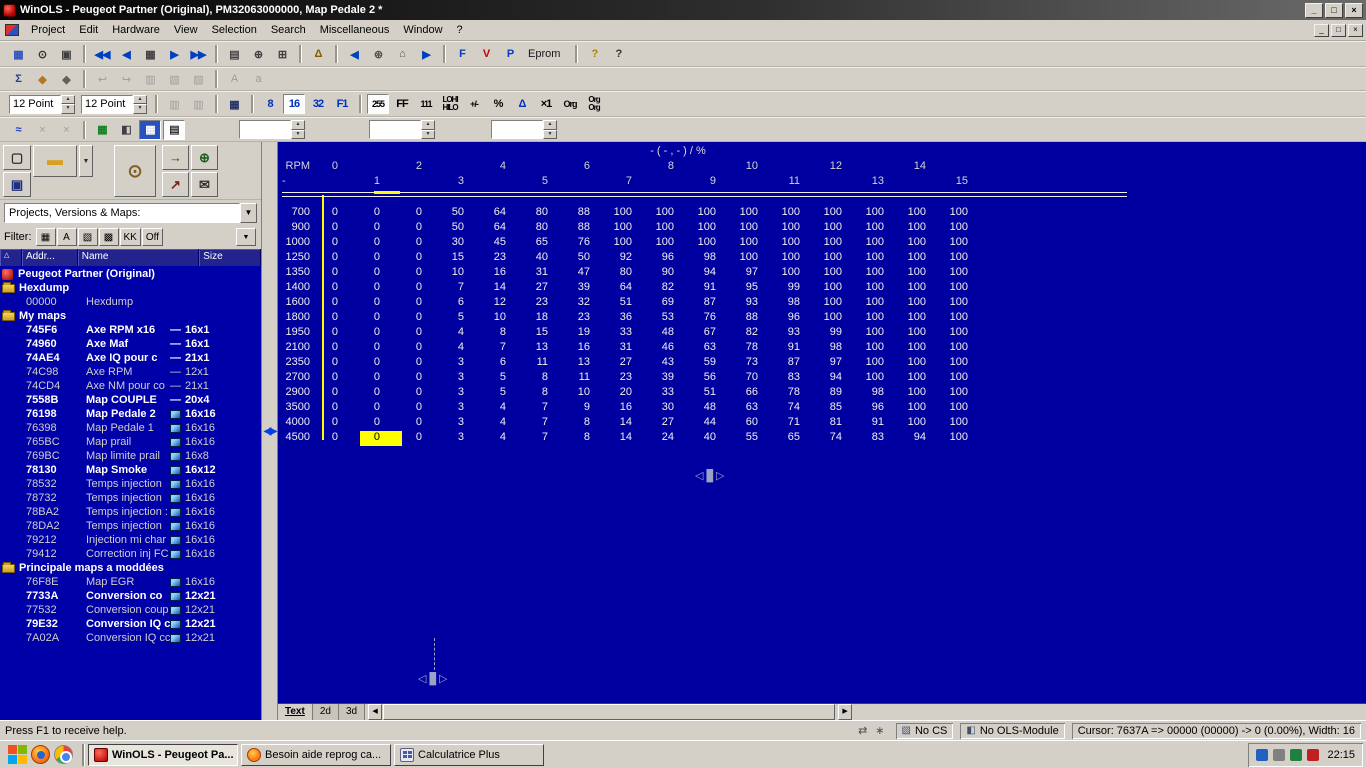 The width and height of the screenshot is (1366, 768). What do you see at coordinates (717, 438) in the screenshot?
I see `map-cell: 40` at bounding box center [717, 438].